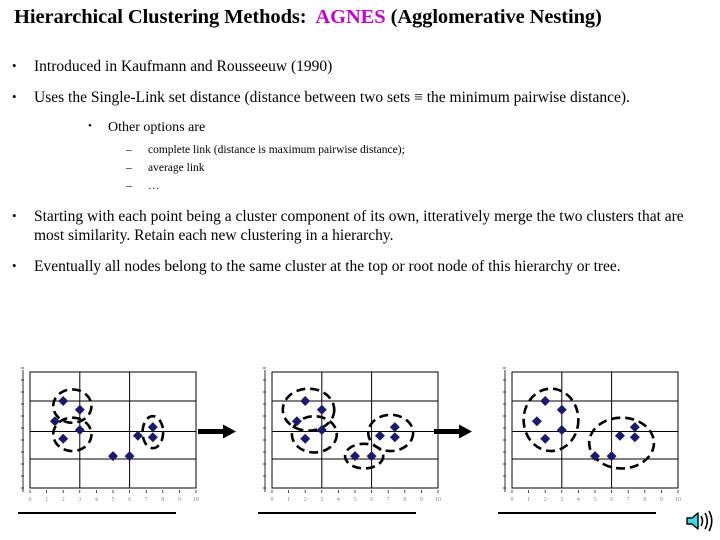  Describe the element at coordinates (350, 17) in the screenshot. I see `page-title-accent: AGNES` at that location.